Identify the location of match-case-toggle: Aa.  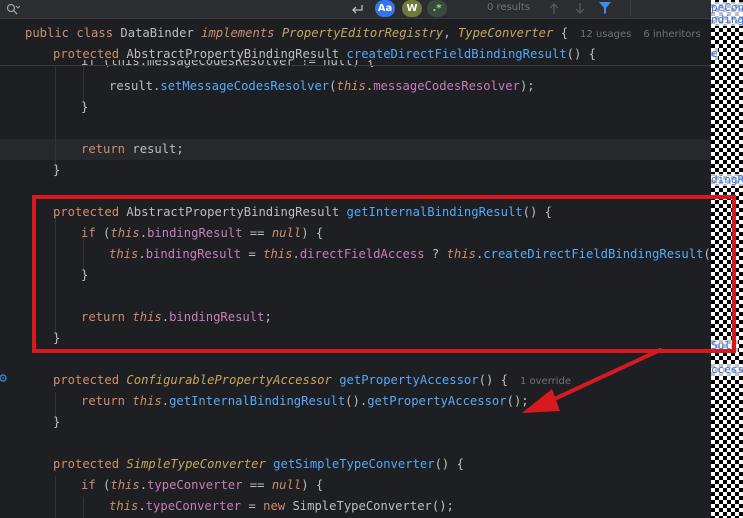
(385, 8).